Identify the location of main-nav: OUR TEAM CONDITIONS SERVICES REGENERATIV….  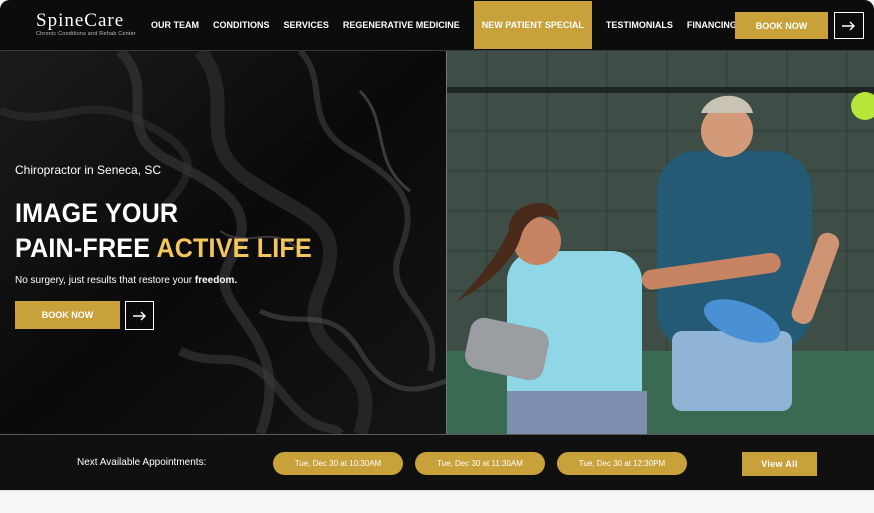
(464, 25).